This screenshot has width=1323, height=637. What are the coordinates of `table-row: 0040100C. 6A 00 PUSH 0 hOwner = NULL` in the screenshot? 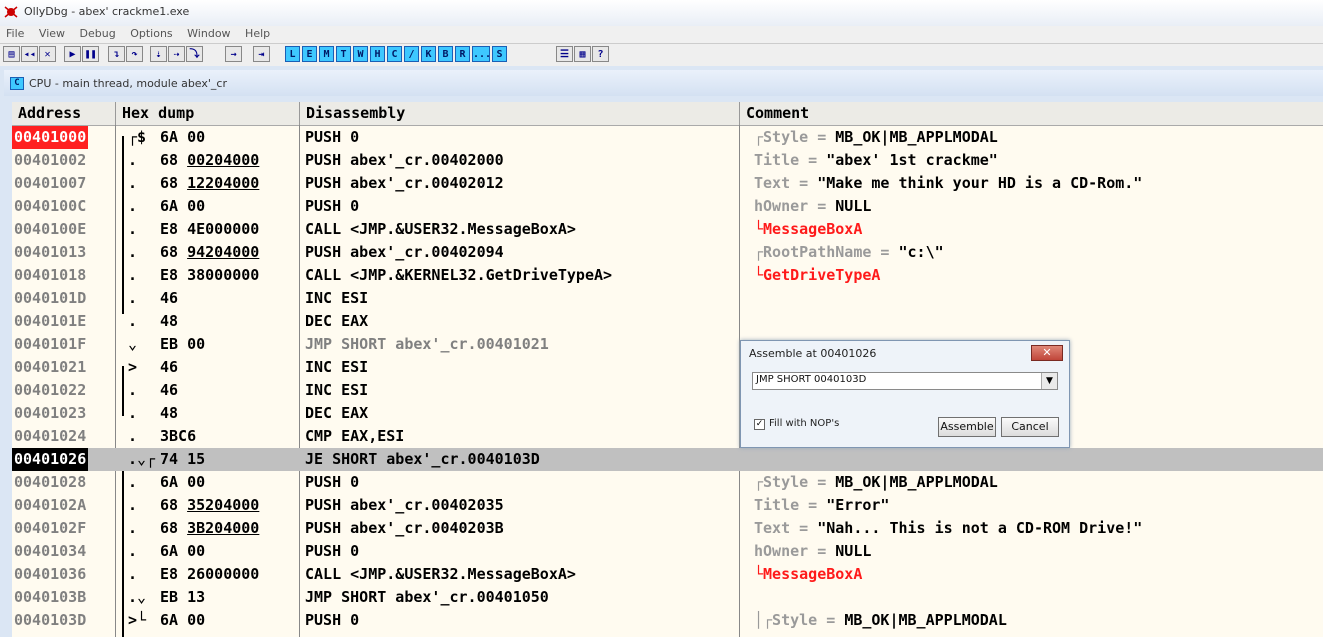 It's located at (667, 206).